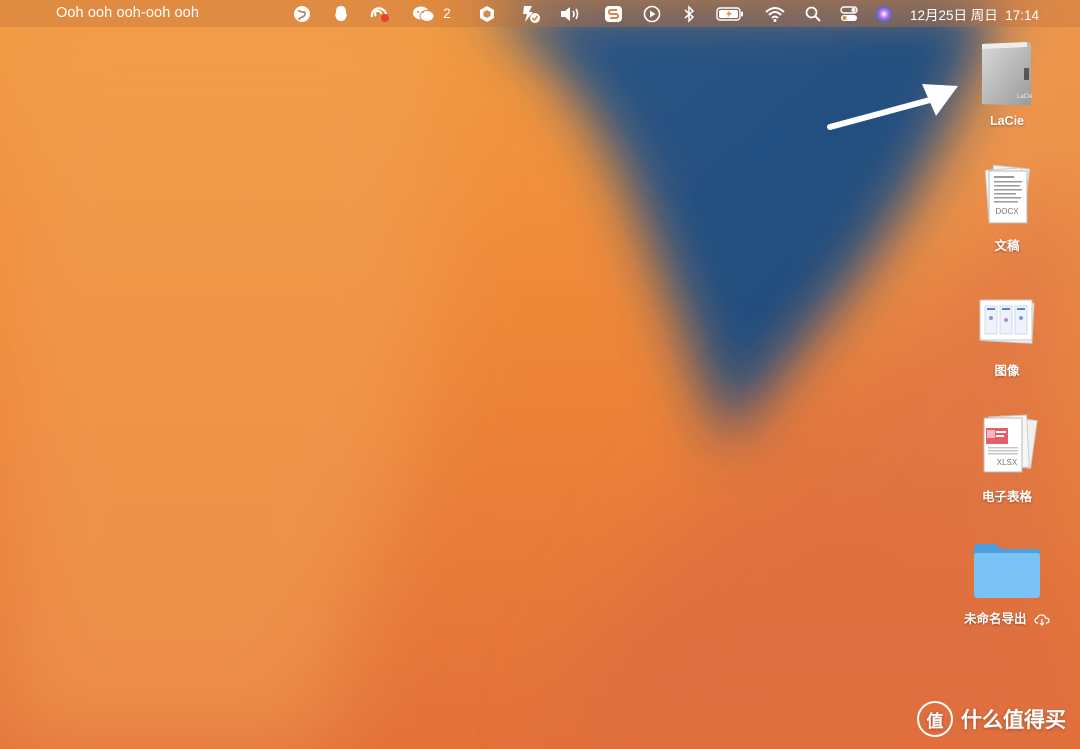 The image size is (1080, 749). I want to click on desktop-icon-label: 文稿, so click(1007, 246).